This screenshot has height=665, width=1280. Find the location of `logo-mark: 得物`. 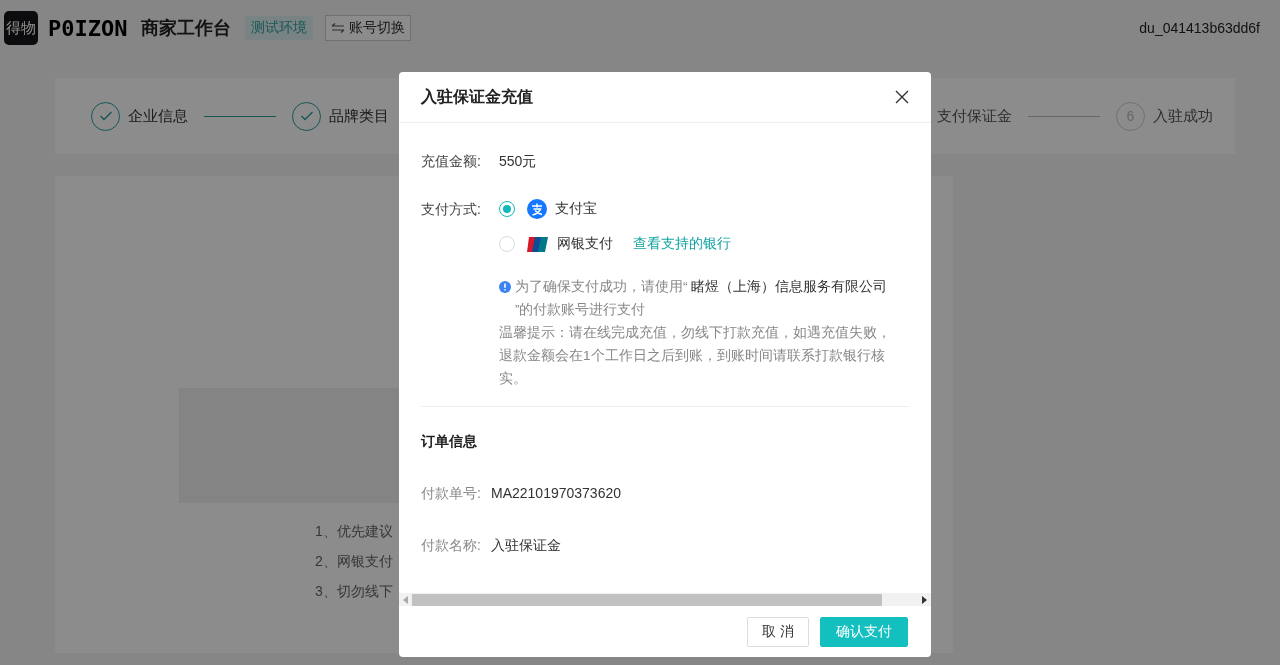

logo-mark: 得物 is located at coordinates (21, 28).